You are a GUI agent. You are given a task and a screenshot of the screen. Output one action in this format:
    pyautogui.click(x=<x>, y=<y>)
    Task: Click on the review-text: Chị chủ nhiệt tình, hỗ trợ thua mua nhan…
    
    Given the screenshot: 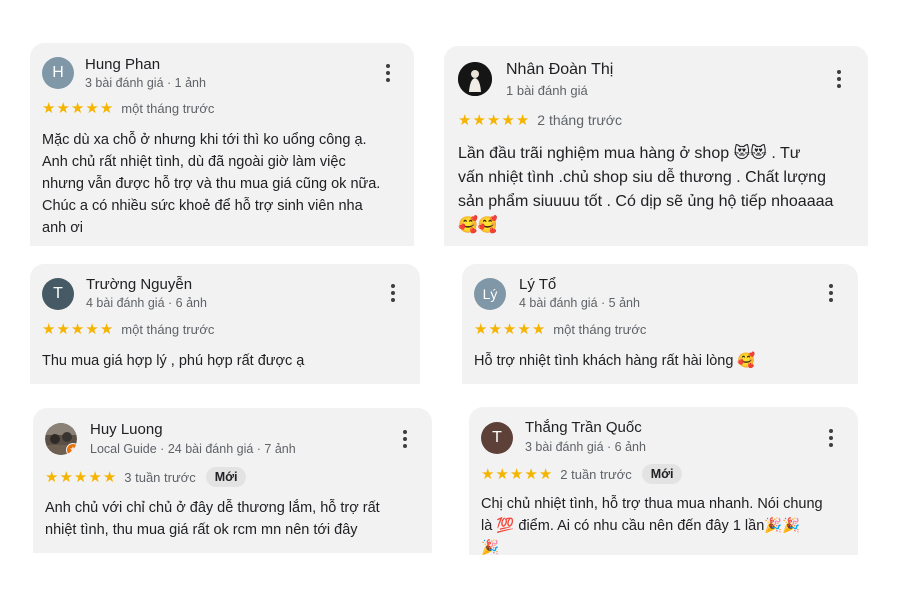 What is the action you would take?
    pyautogui.click(x=652, y=525)
    